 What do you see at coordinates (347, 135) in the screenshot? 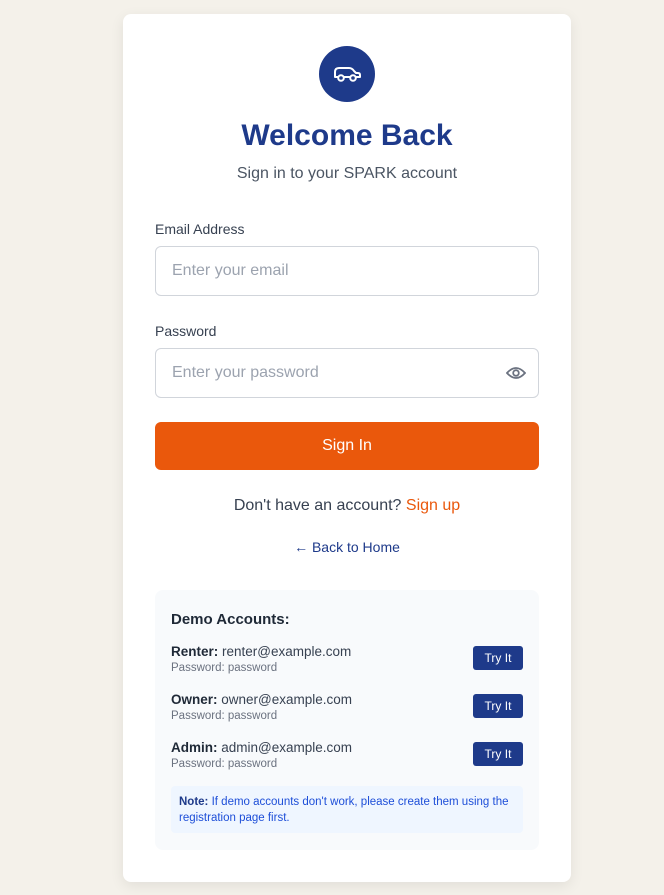
I see `page-title: Welcome Back` at bounding box center [347, 135].